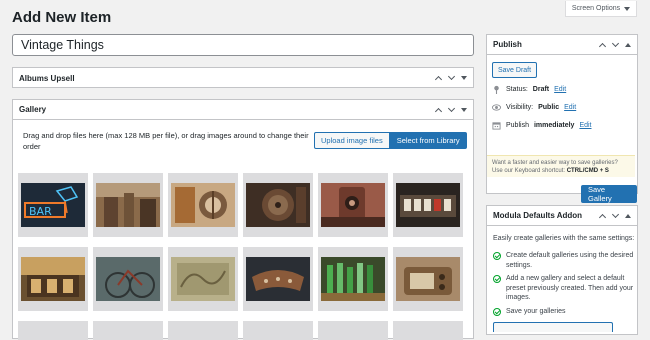 The height and width of the screenshot is (340, 650). I want to click on status-label: Status:, so click(517, 89).